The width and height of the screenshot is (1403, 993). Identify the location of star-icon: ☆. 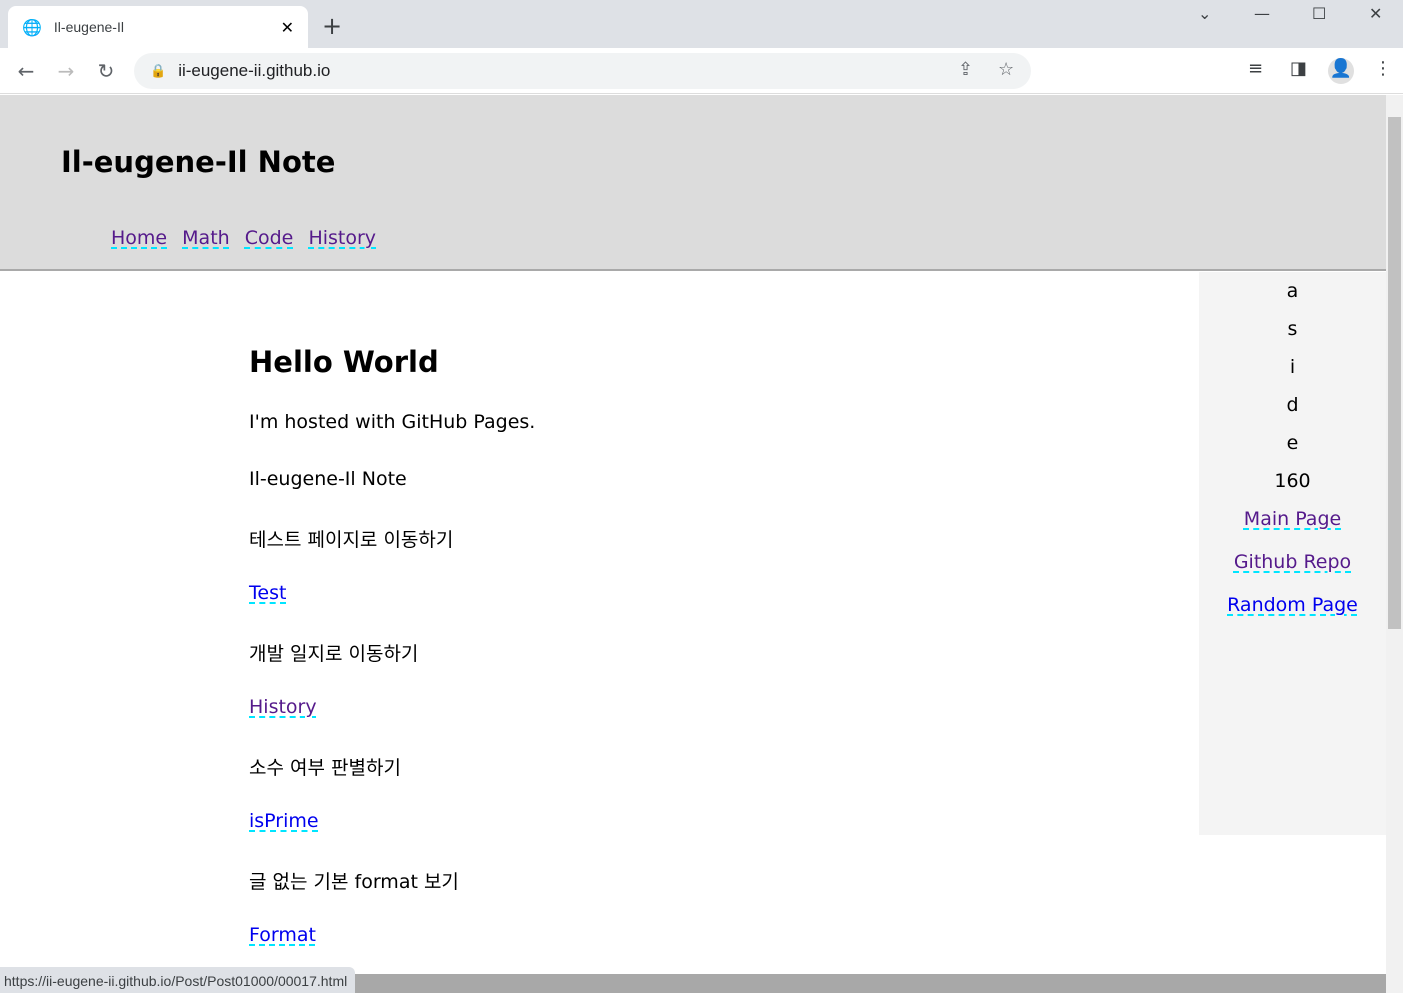
(1006, 69).